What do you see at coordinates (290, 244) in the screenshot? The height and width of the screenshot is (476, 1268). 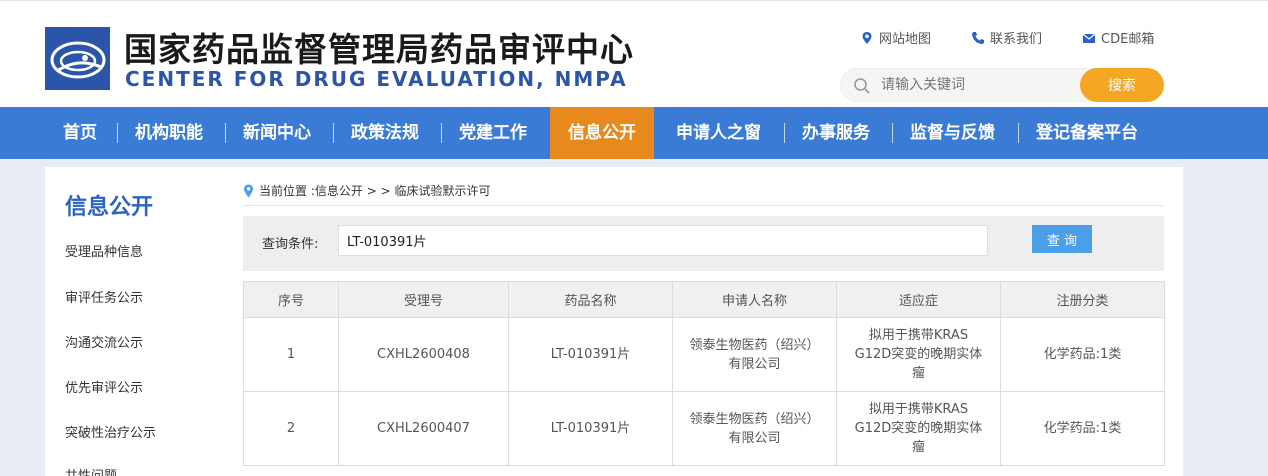 I see `query-label: 查询条件:` at bounding box center [290, 244].